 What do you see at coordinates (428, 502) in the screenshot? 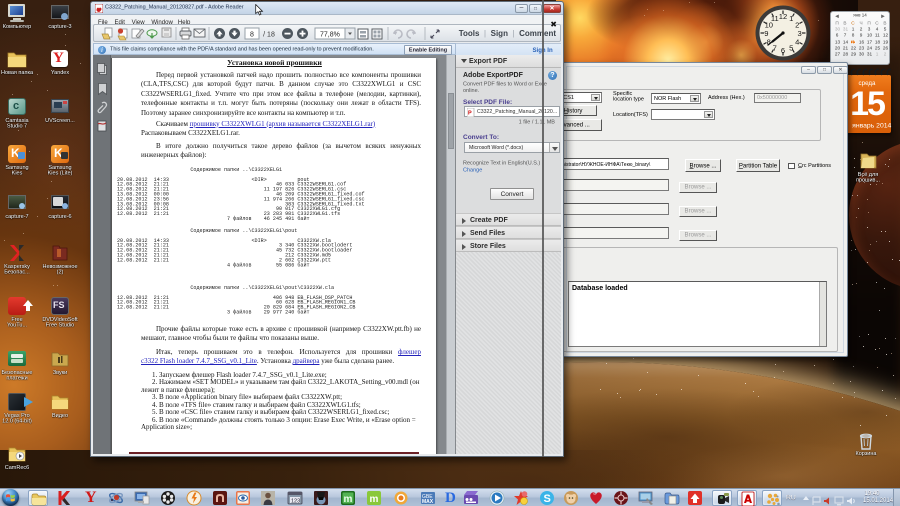
I see `svg-text: MAX` at bounding box center [428, 502].